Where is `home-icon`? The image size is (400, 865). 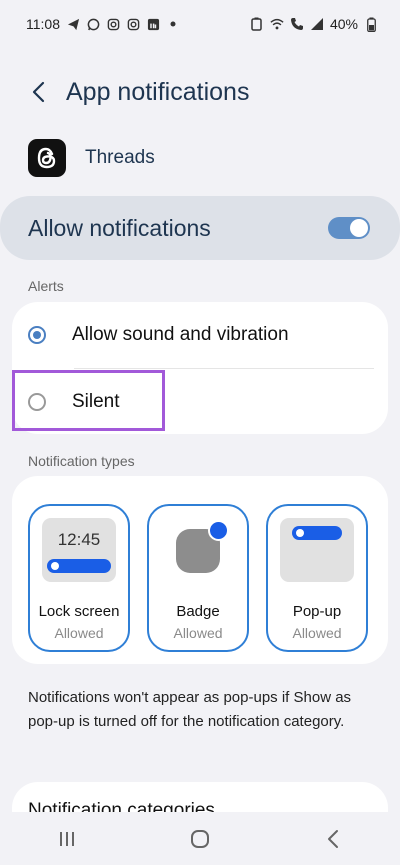
home-icon is located at coordinates (199, 838).